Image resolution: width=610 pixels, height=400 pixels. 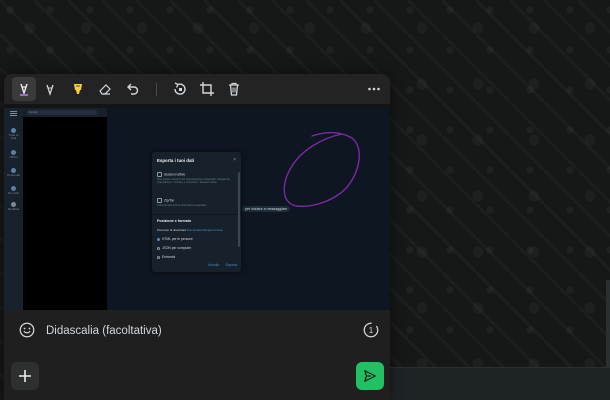 What do you see at coordinates (239, 209) in the screenshot?
I see `dialog-scrollbar` at bounding box center [239, 209].